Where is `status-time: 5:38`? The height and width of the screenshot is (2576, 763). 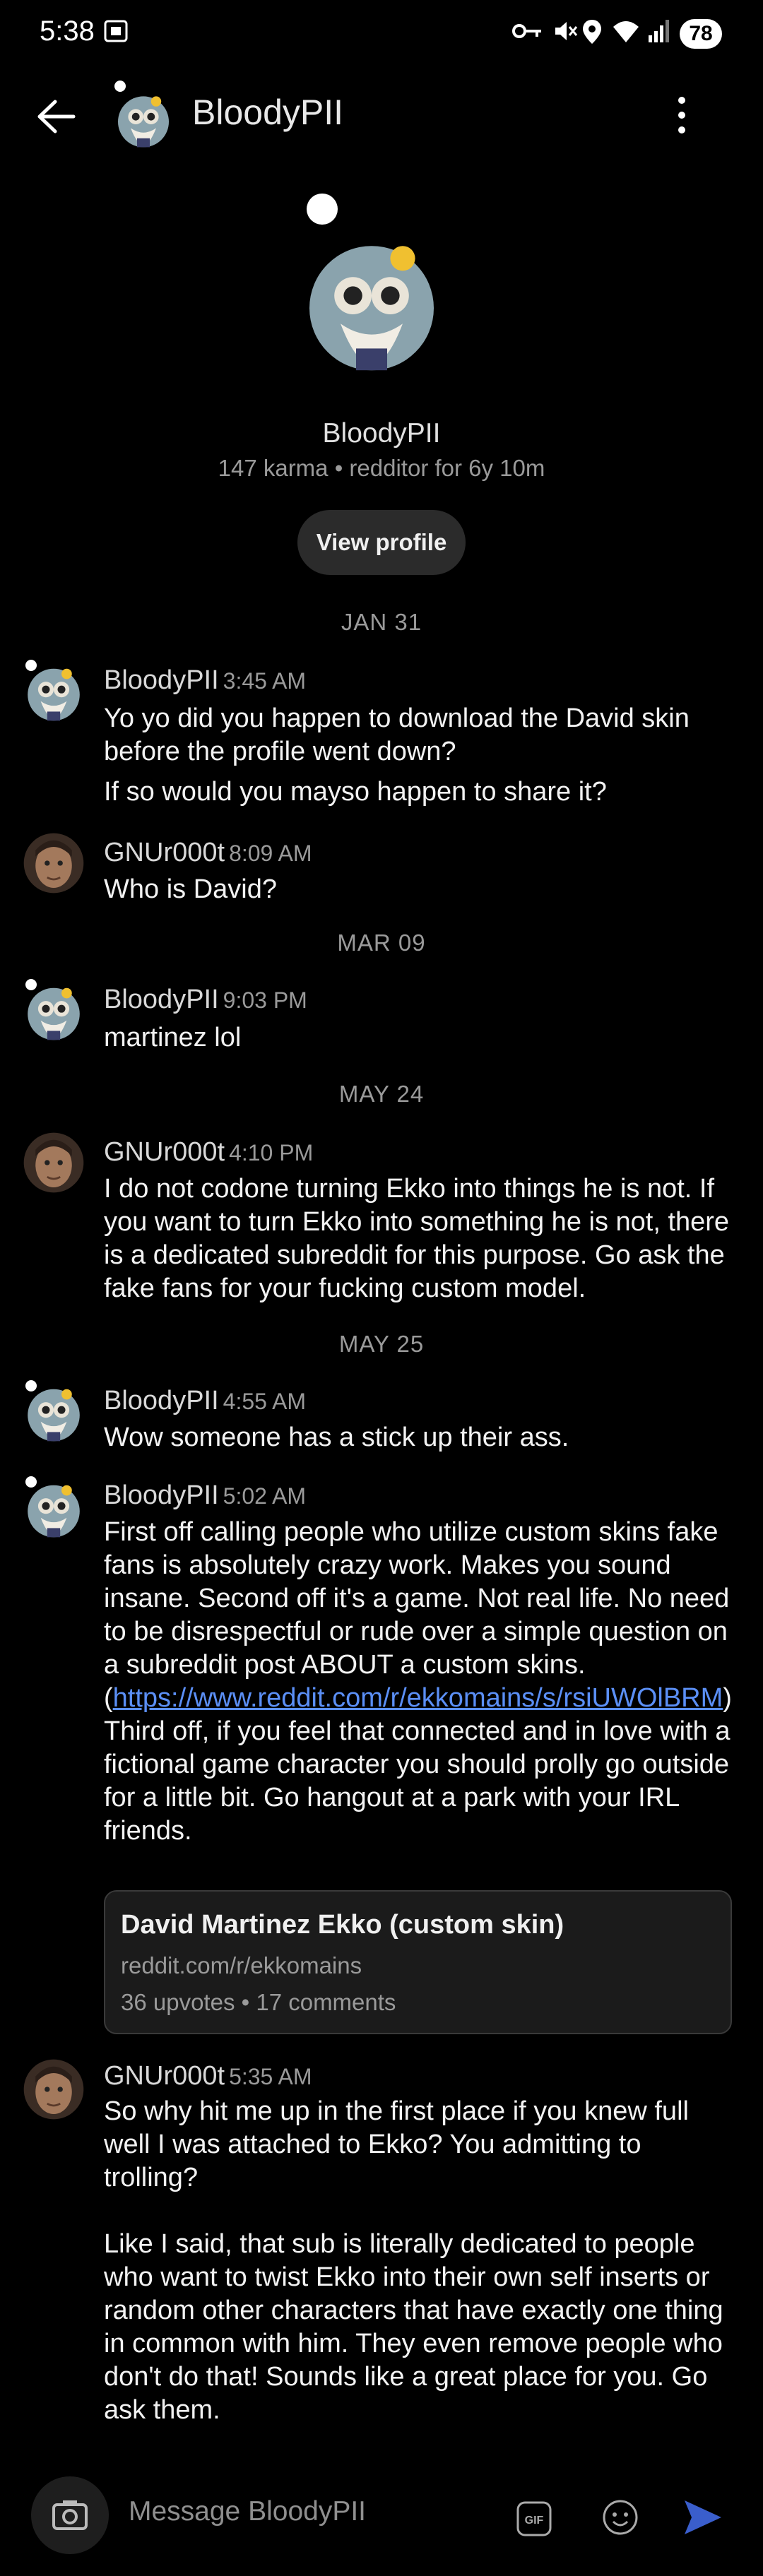 status-time: 5:38 is located at coordinates (67, 31).